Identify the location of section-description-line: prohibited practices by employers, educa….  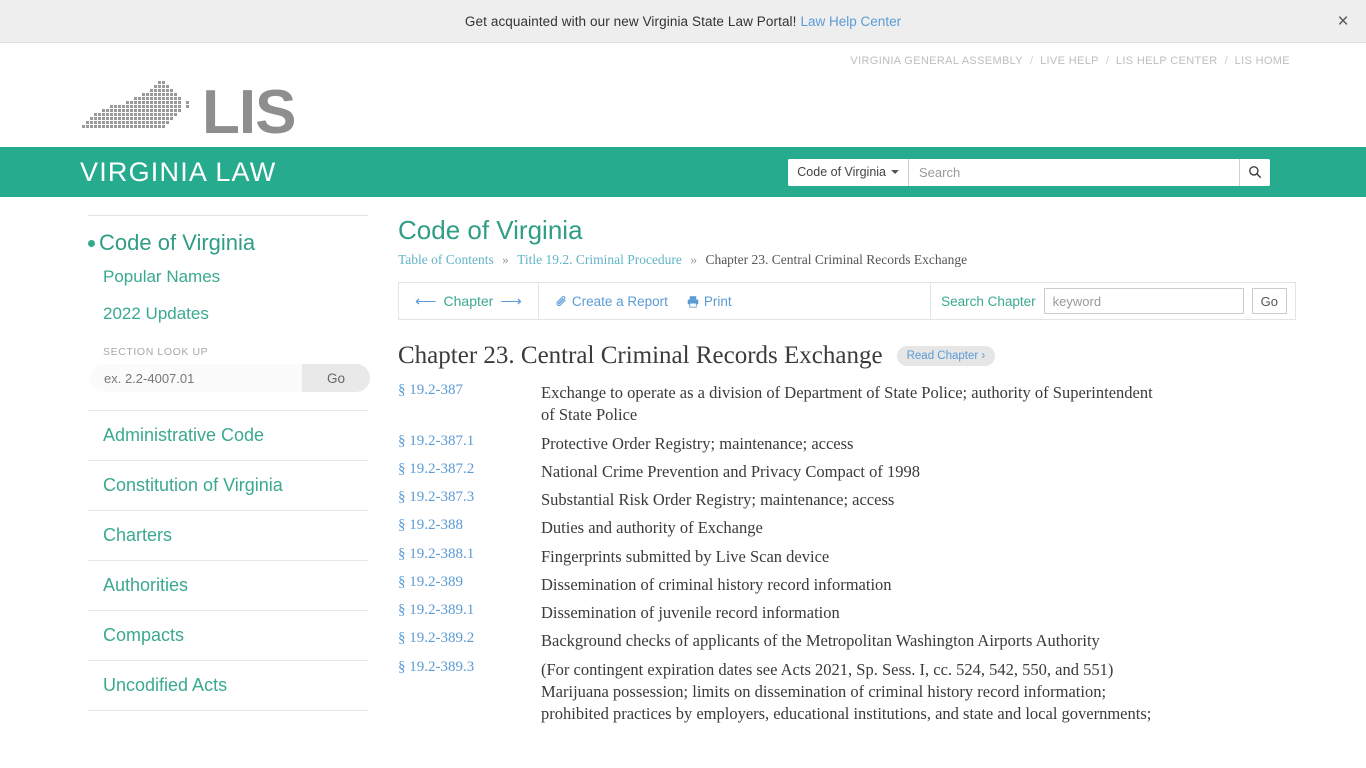
(846, 714).